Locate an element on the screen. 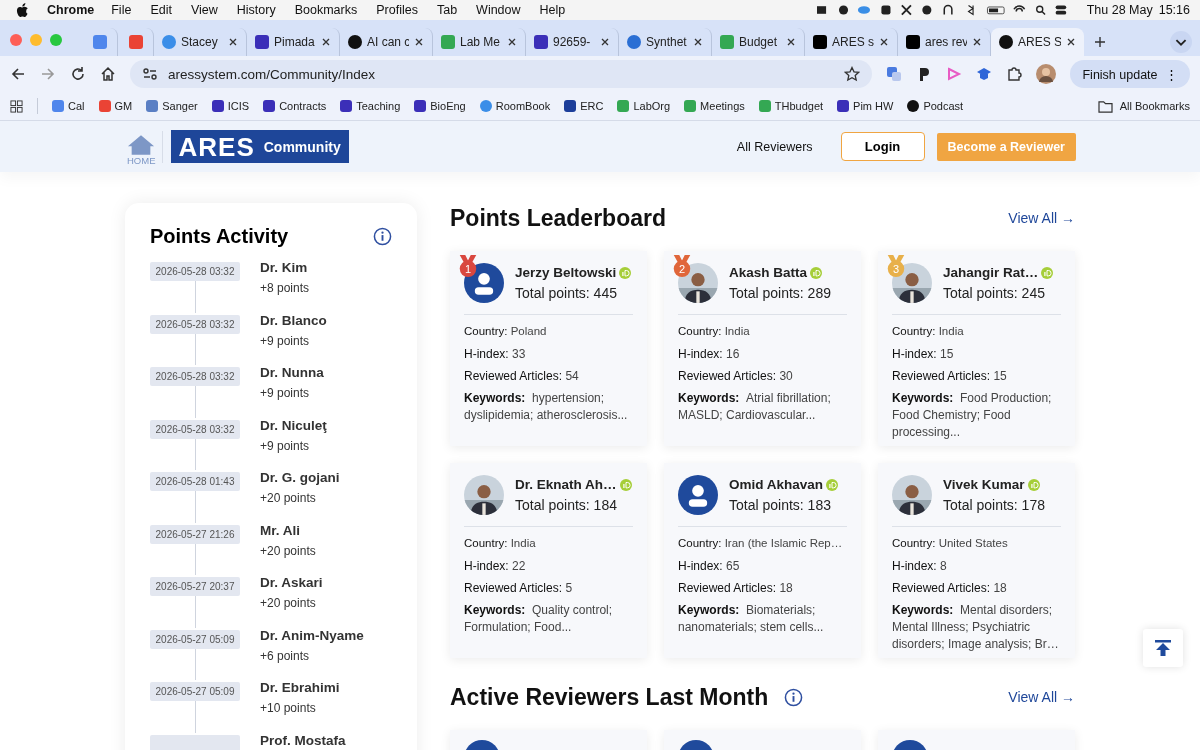  menubar-date: Thu 28 May is located at coordinates (1119, 10).